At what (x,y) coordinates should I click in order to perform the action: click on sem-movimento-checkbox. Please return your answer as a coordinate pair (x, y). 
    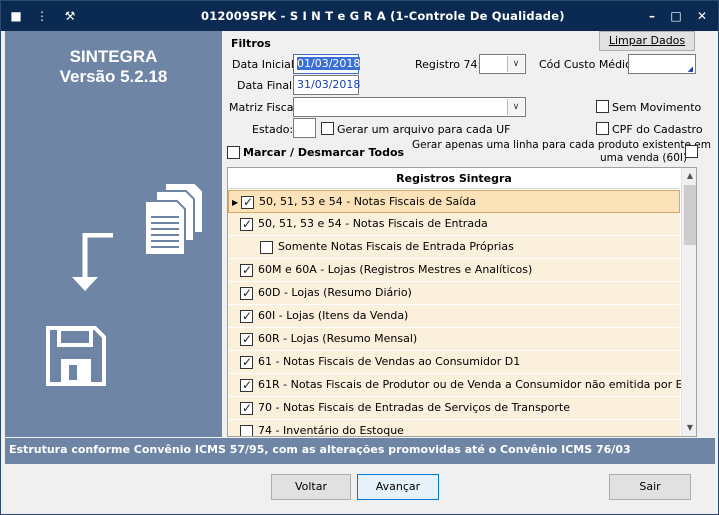
    Looking at the image, I should click on (602, 106).